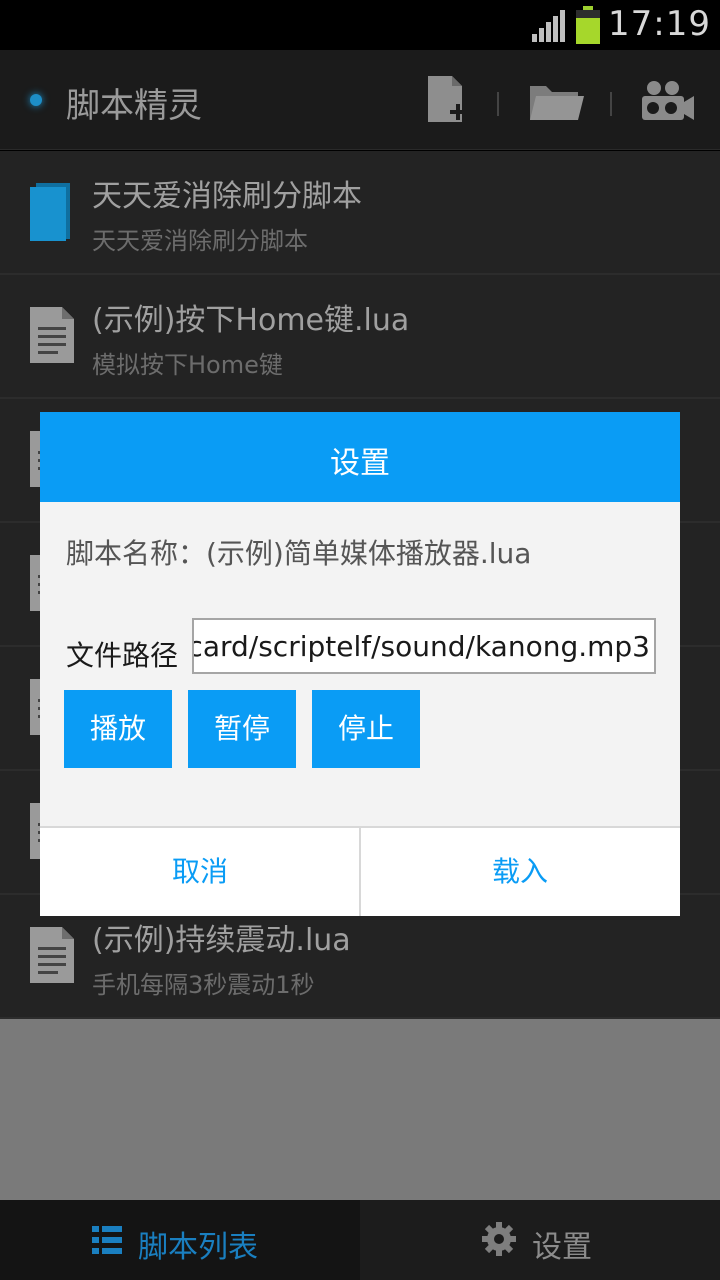  I want to click on battery-icon, so click(588, 25).